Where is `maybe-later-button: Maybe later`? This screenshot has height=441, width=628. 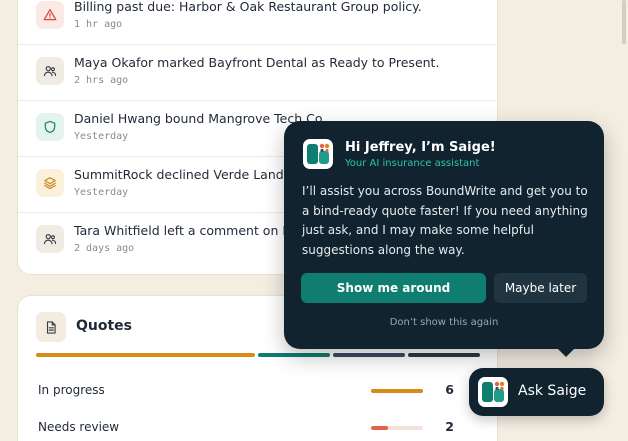
maybe-later-button: Maybe later is located at coordinates (540, 288).